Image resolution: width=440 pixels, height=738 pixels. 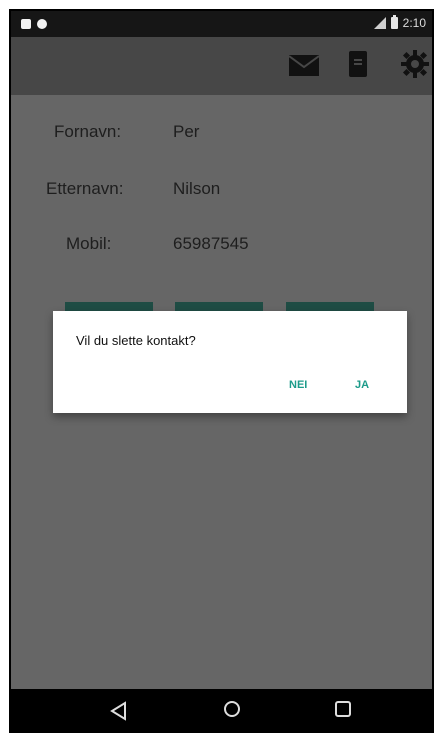 What do you see at coordinates (343, 709) in the screenshot?
I see `recents-icon` at bounding box center [343, 709].